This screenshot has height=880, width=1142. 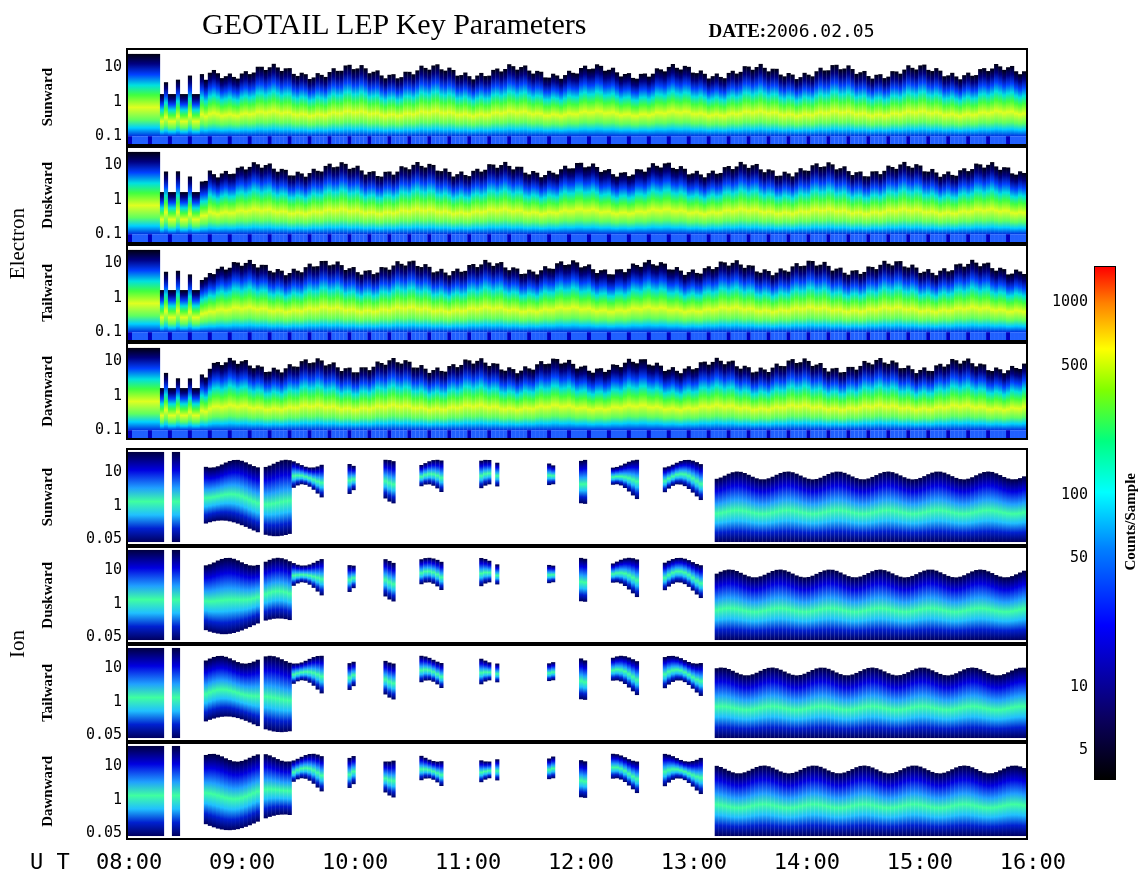 I want to click on axis-tick-label: 15:00, so click(x=919, y=861).